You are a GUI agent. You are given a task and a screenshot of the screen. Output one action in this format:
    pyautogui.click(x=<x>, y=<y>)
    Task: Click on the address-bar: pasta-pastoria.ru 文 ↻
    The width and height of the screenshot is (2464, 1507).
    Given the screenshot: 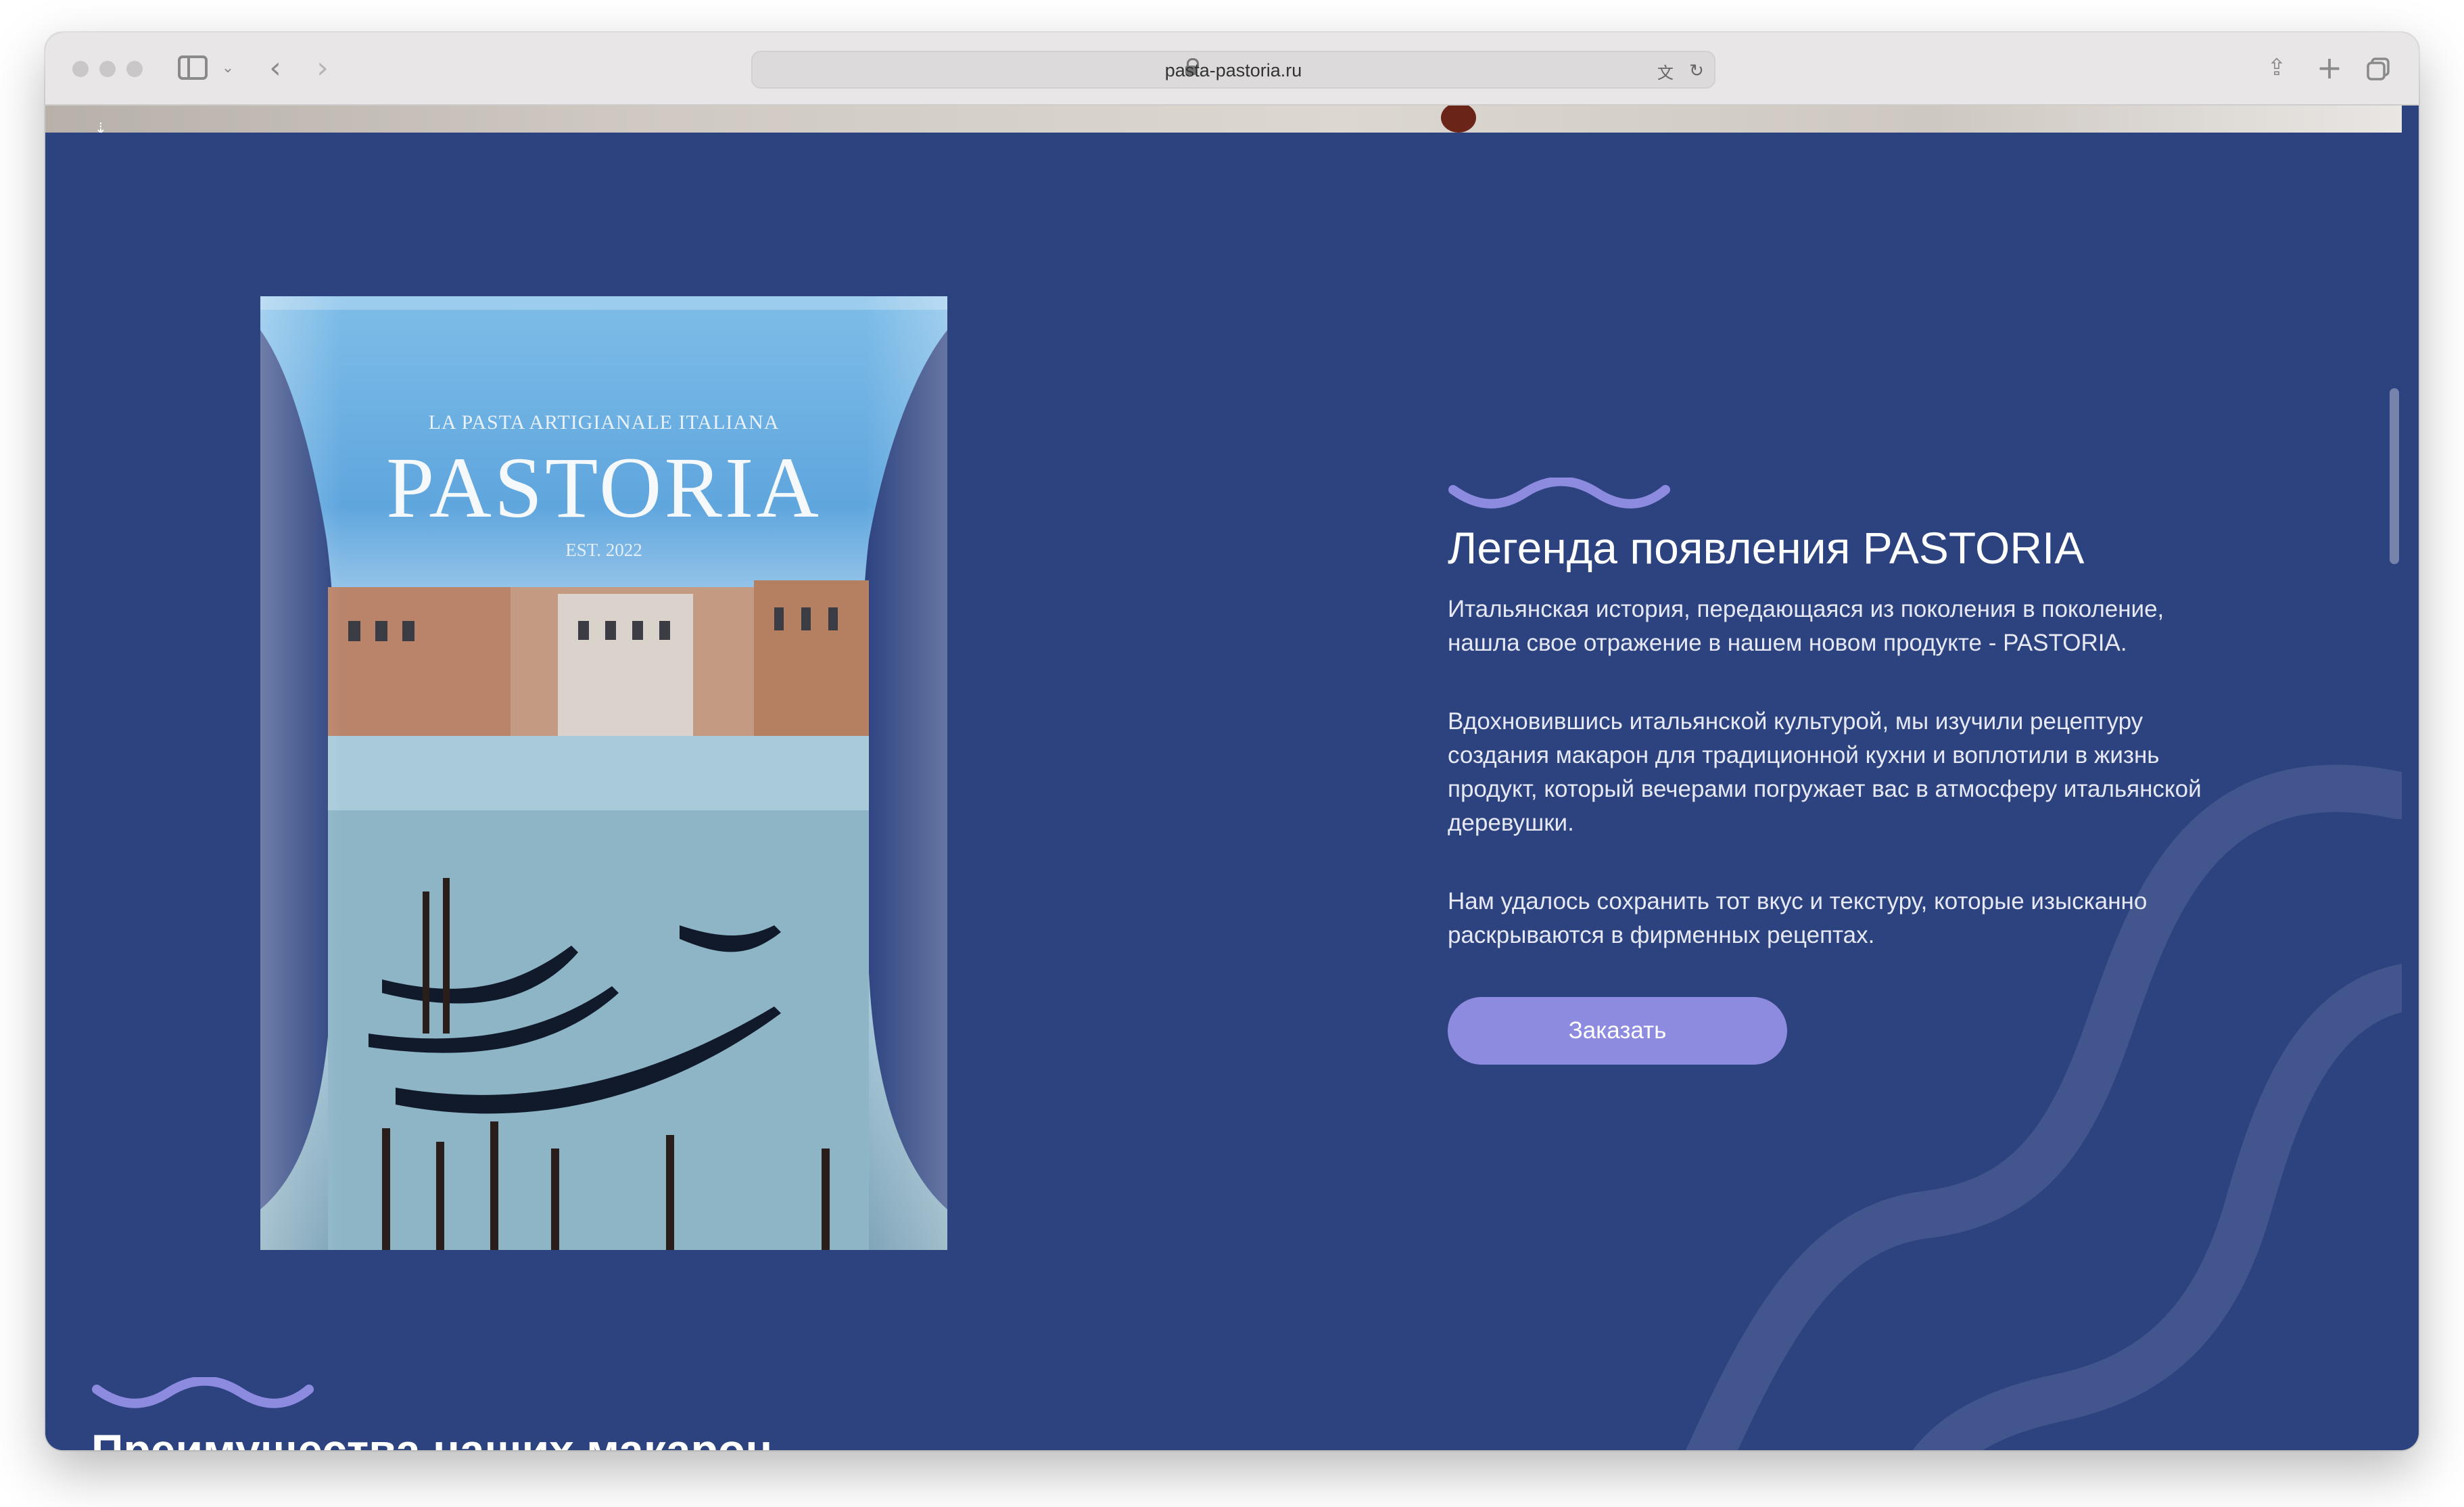 What is the action you would take?
    pyautogui.click(x=1233, y=70)
    